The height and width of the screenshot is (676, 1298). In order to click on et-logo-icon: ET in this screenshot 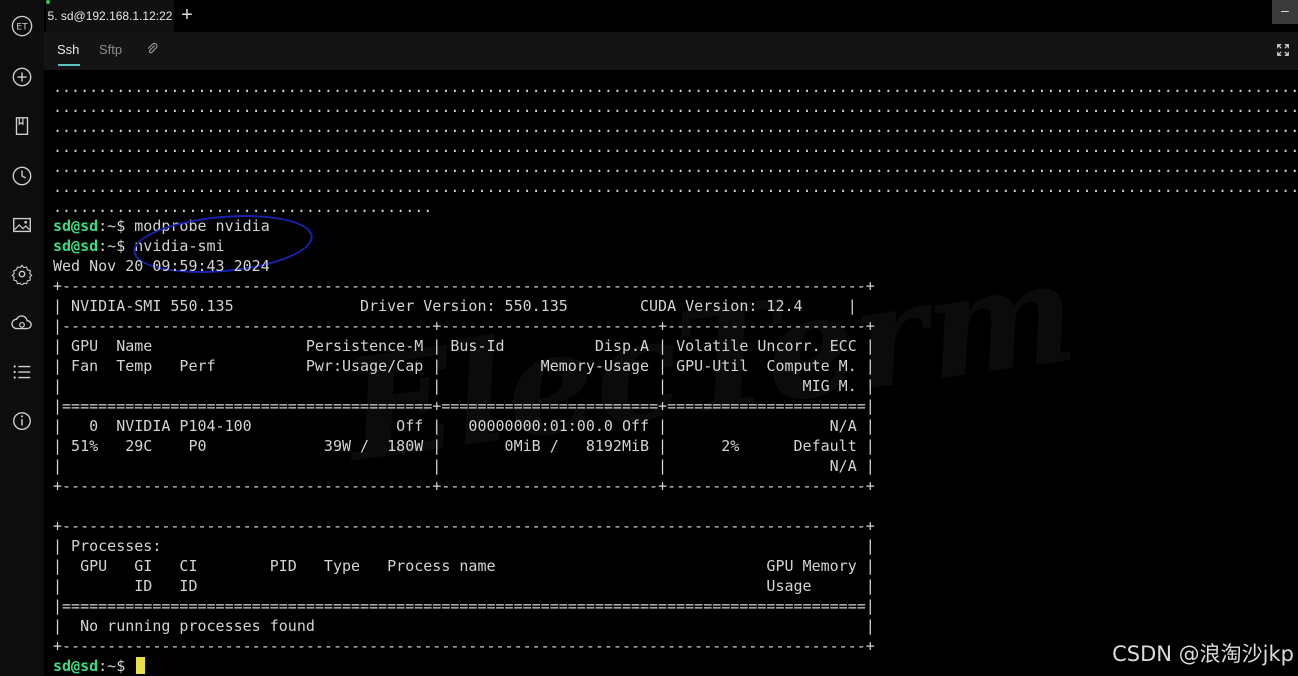, I will do `click(22, 26)`.